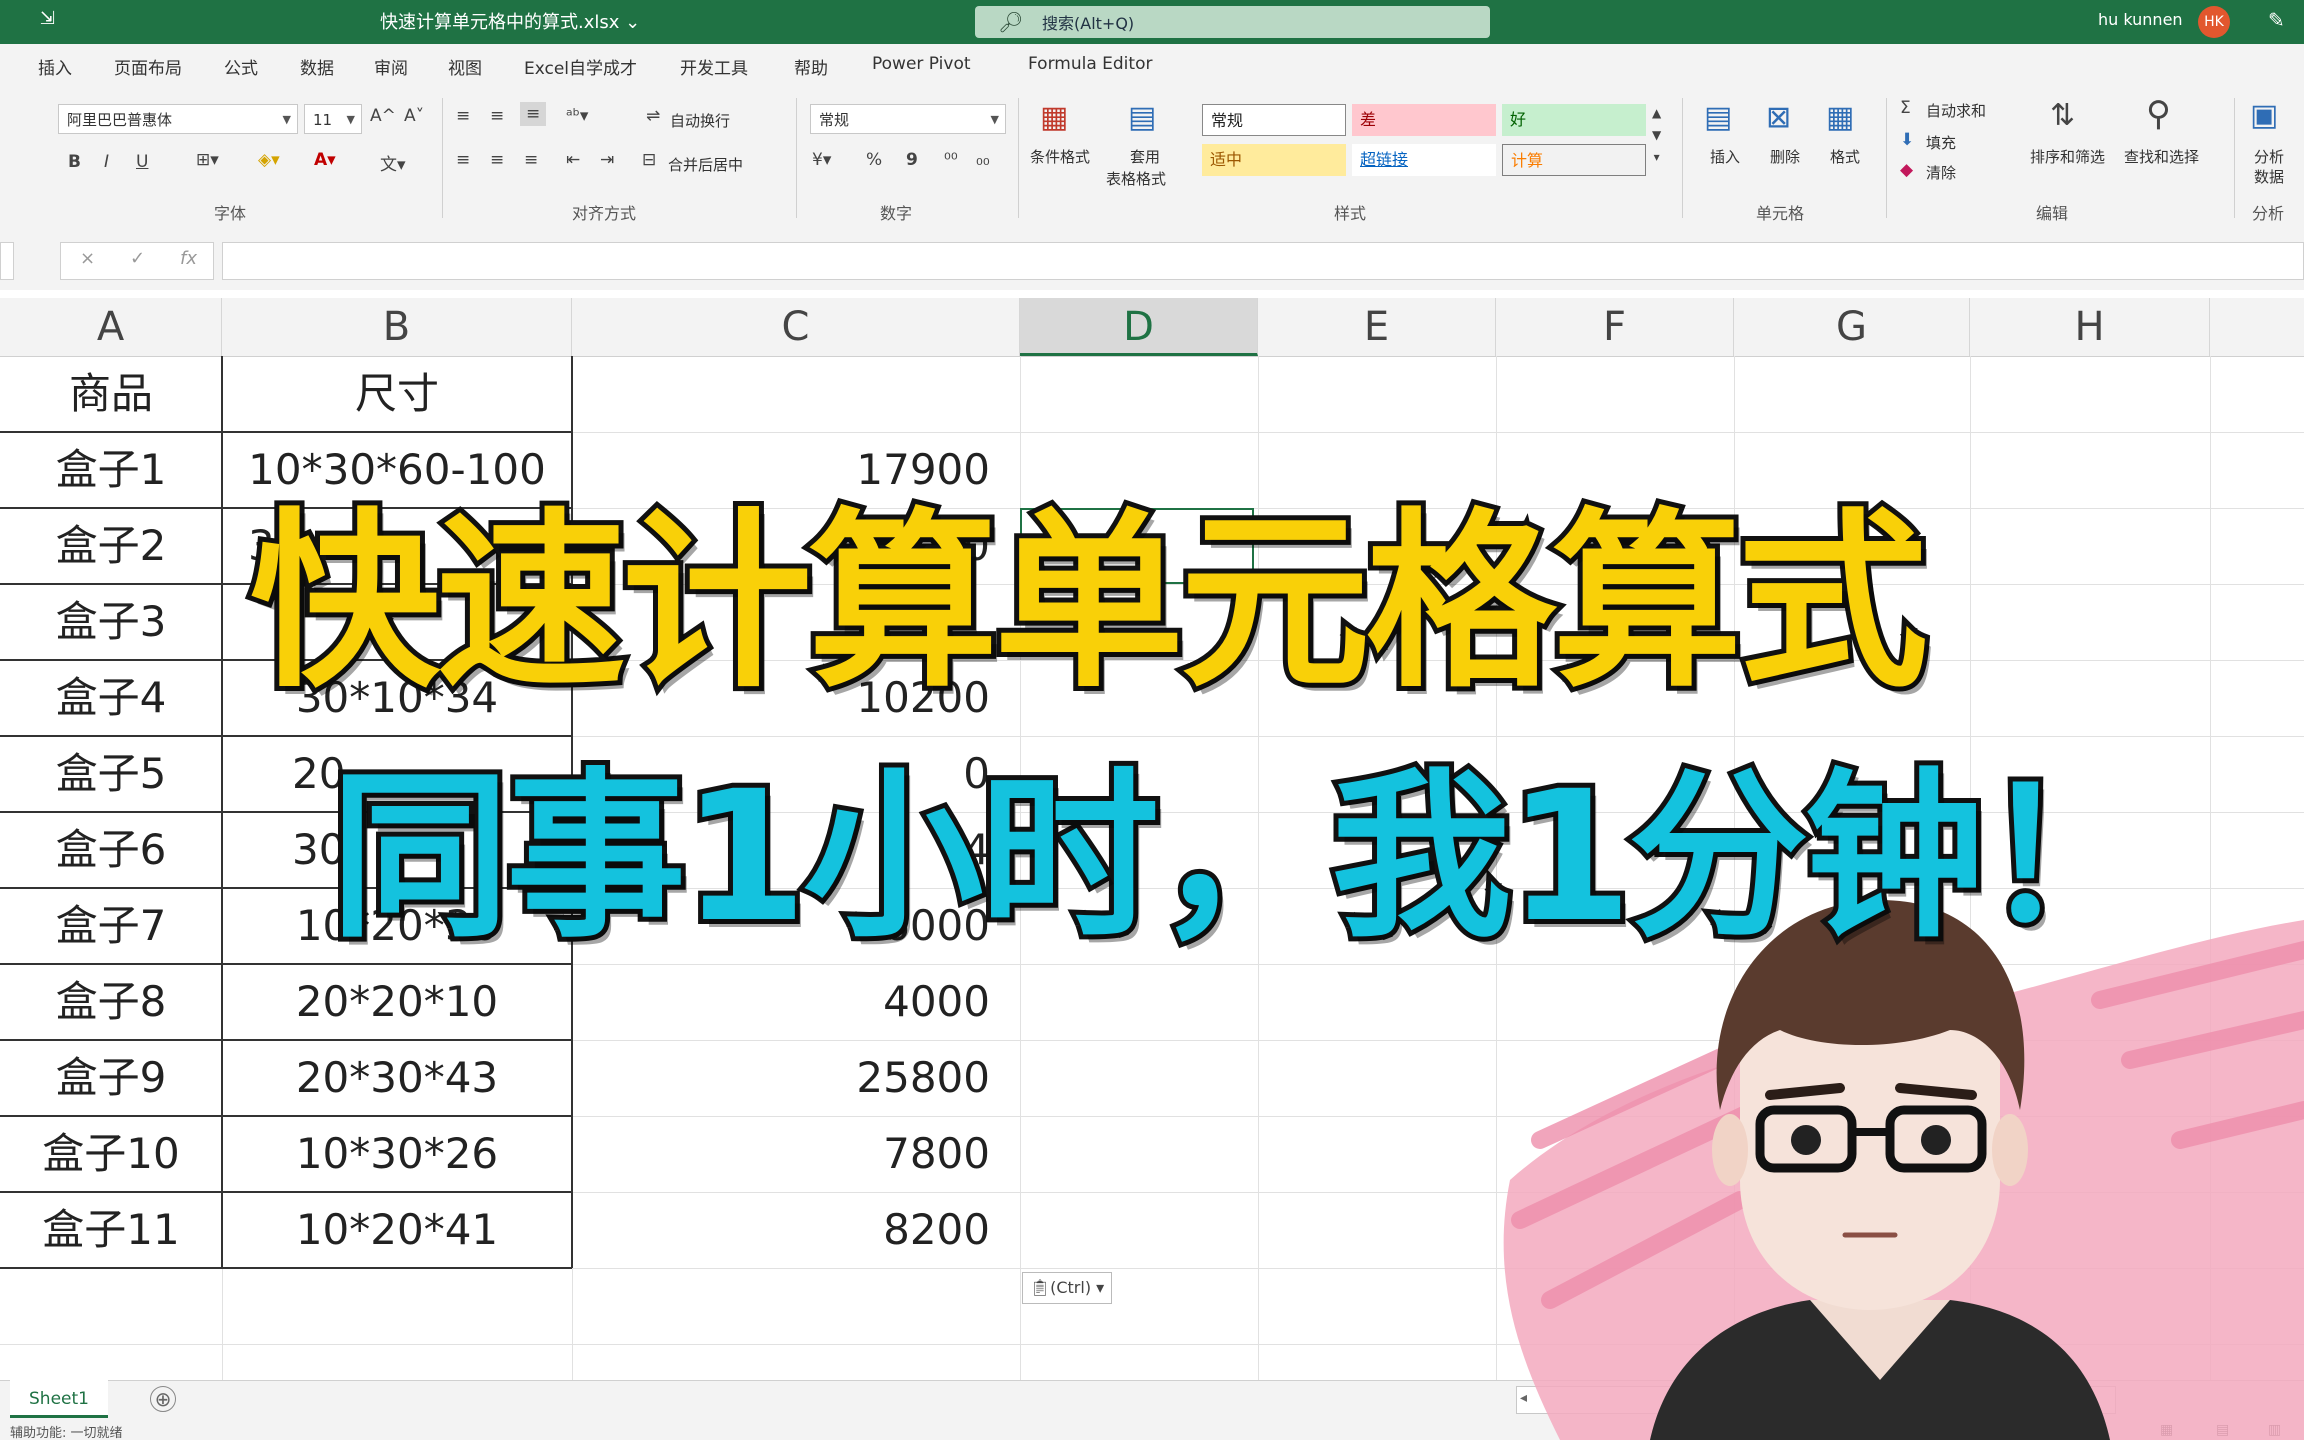 This screenshot has height=1441, width=2304. I want to click on cell-product: 盒子3, so click(111, 622).